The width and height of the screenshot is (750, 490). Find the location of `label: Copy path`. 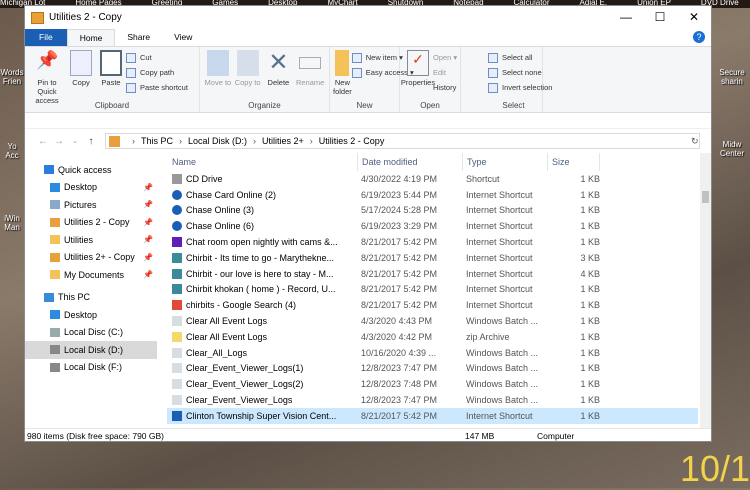

label: Copy path is located at coordinates (157, 72).